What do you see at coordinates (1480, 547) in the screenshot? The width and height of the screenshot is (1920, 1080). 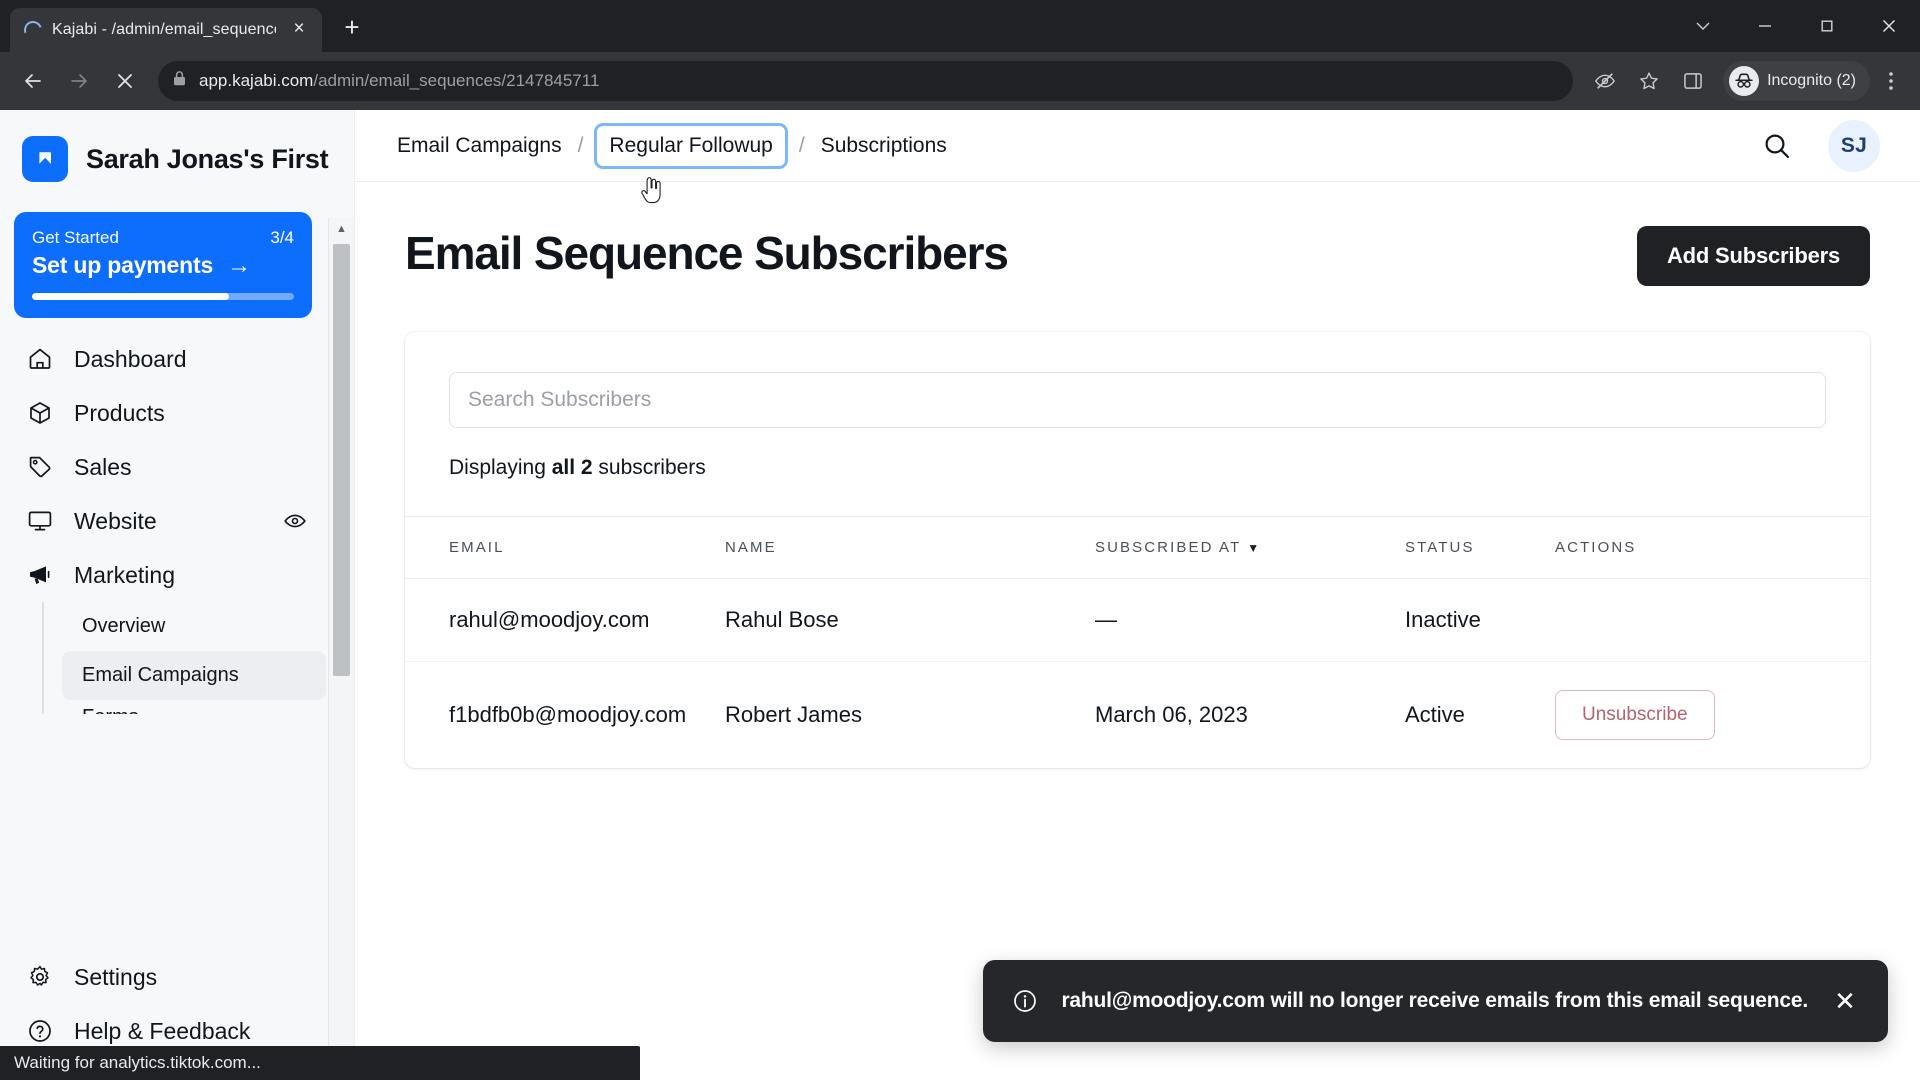 I see `column-header-status: STATUS` at bounding box center [1480, 547].